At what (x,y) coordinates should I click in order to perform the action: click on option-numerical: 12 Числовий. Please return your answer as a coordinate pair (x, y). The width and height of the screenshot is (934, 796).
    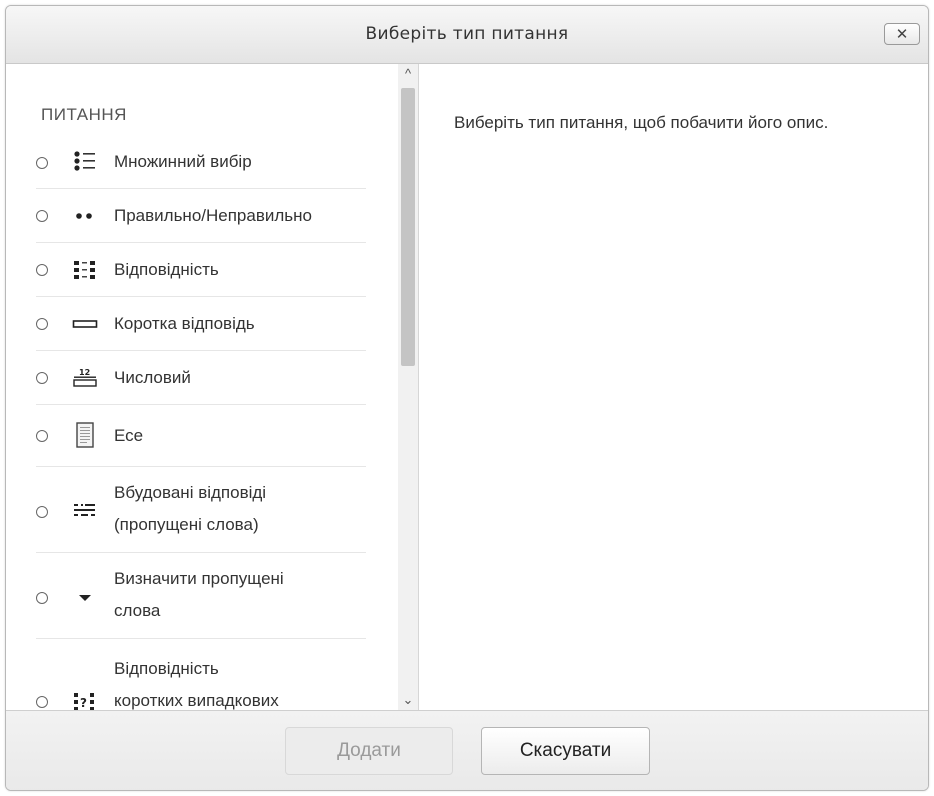
    Looking at the image, I should click on (201, 378).